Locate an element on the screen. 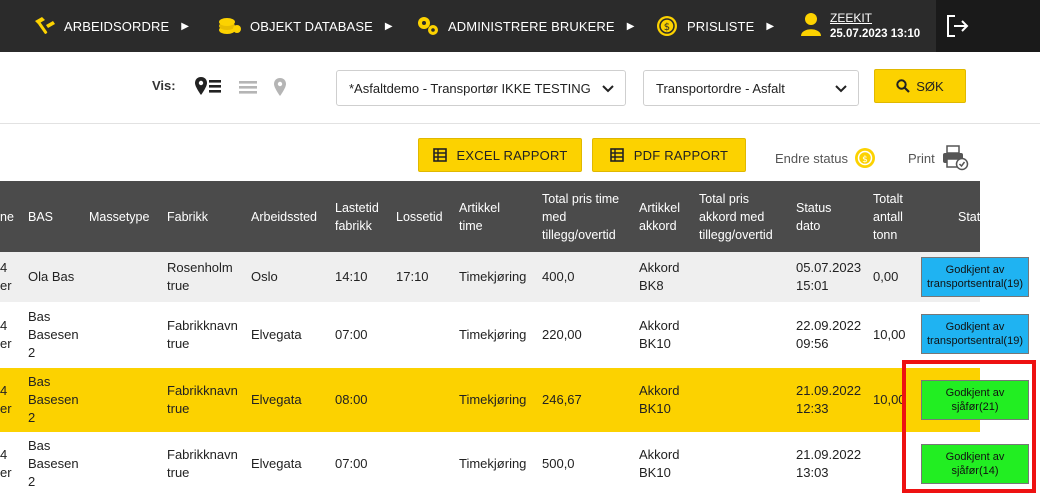 This screenshot has height=496, width=1040. nav-objekt-database-label: OBJEKT DATABASE is located at coordinates (311, 26).